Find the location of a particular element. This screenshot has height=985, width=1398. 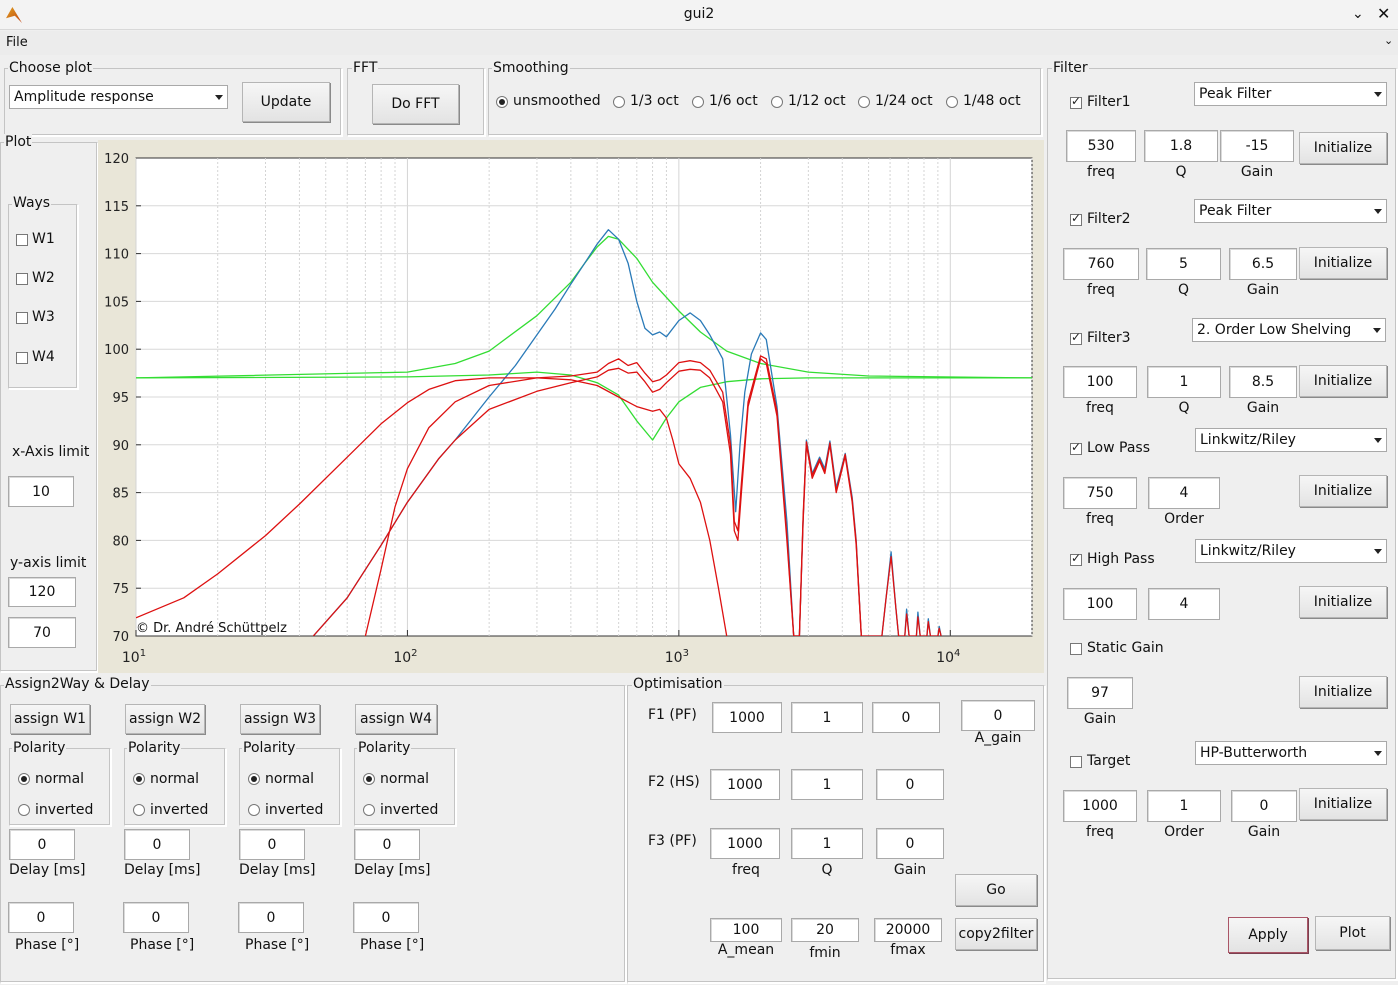

f3-checkbox is located at coordinates (1076, 337).